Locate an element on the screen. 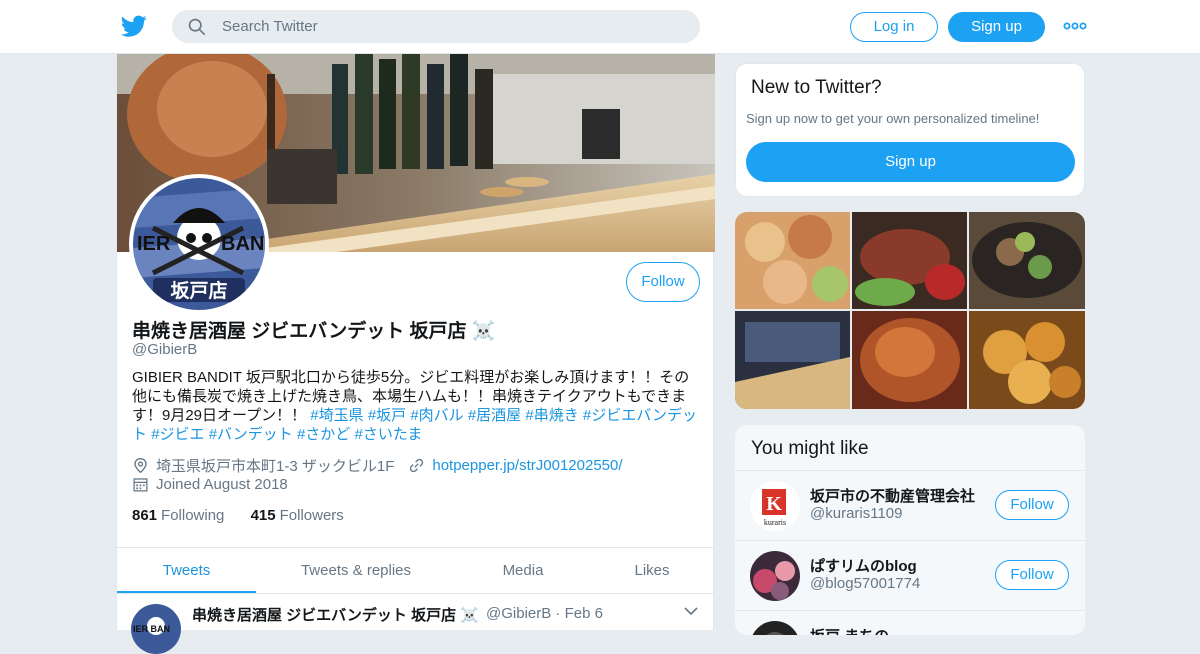  hashtag-link: #埼玉県 is located at coordinates (336, 415).